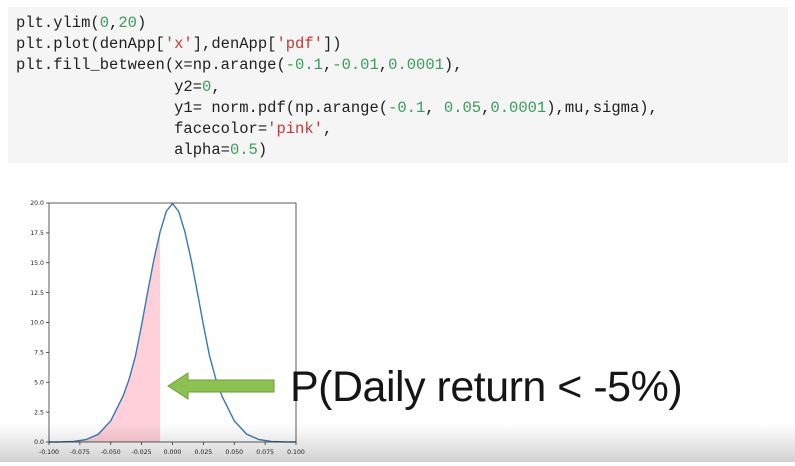 Image resolution: width=795 pixels, height=466 pixels. I want to click on code-token: -0.01, so click(355, 65).